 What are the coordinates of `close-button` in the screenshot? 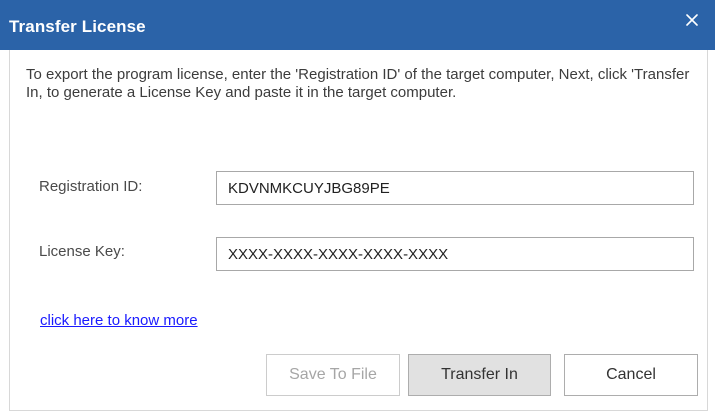 It's located at (692, 20).